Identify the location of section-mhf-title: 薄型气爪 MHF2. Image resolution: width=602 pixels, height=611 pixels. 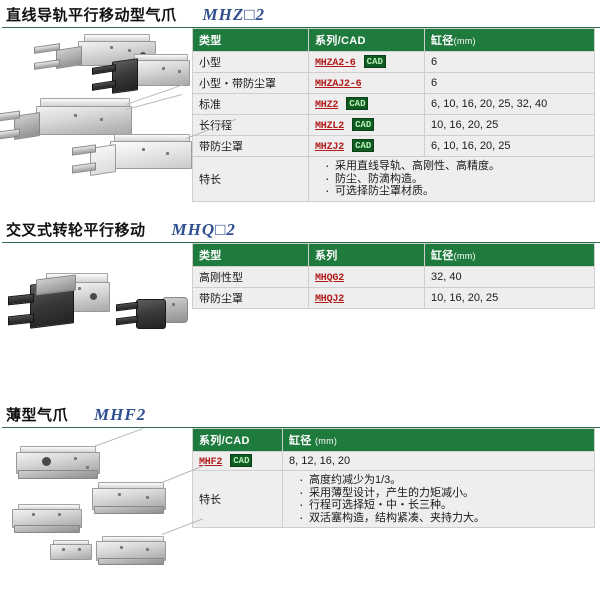
(301, 415).